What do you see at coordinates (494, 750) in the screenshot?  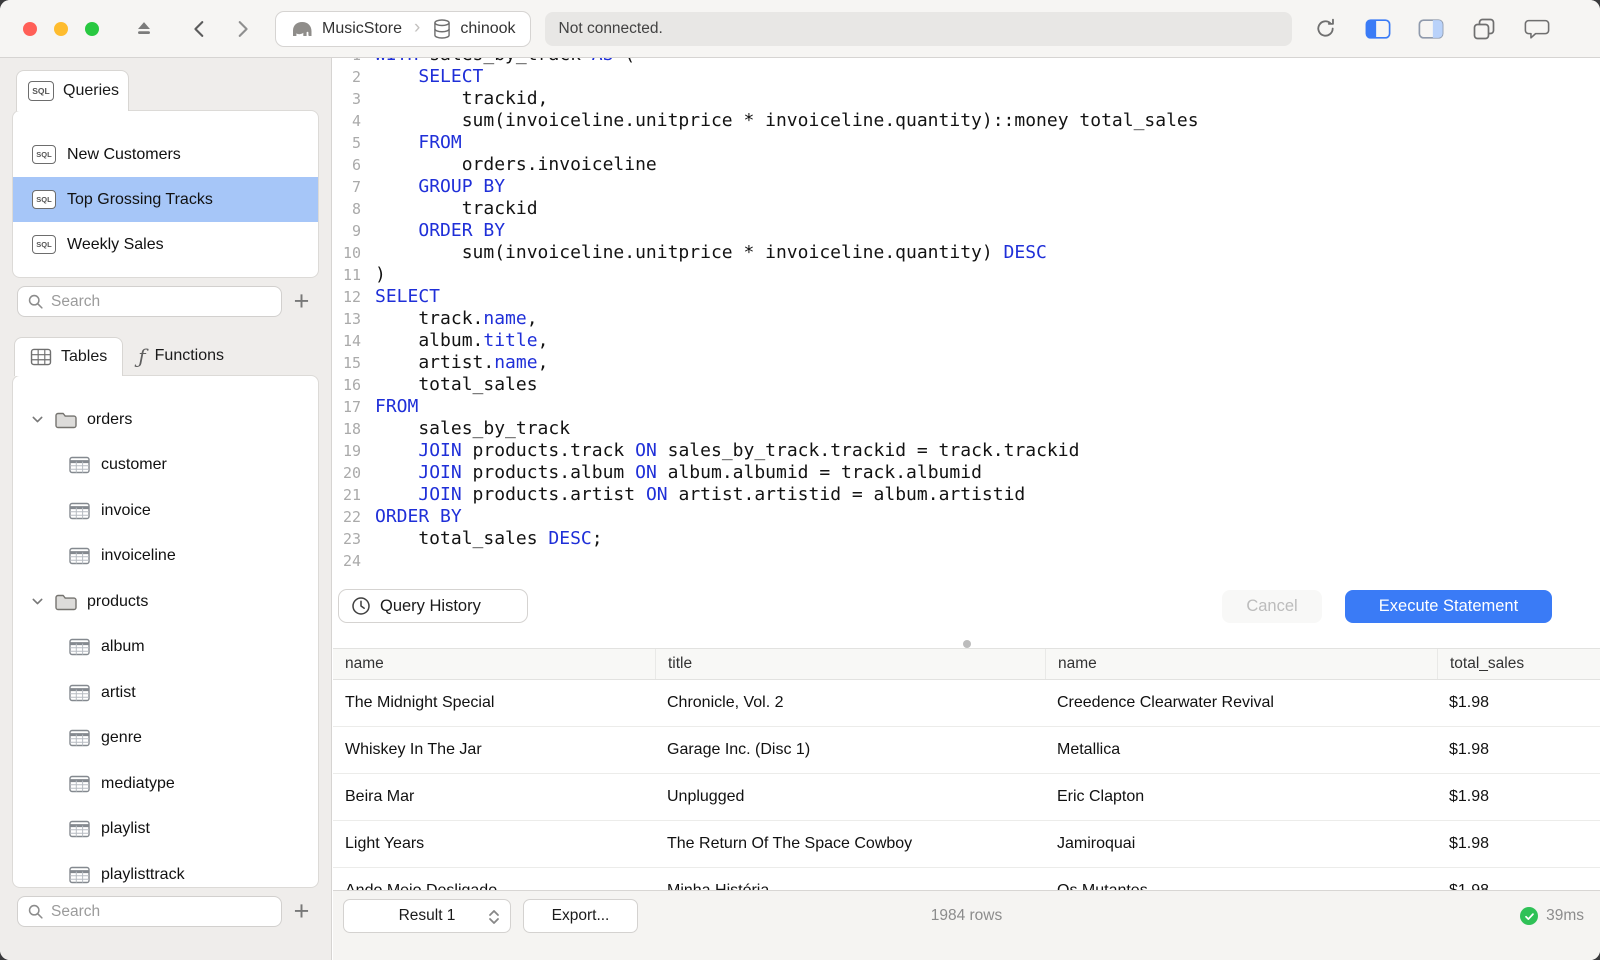 I see `table-cell: Whiskey In The Jar` at bounding box center [494, 750].